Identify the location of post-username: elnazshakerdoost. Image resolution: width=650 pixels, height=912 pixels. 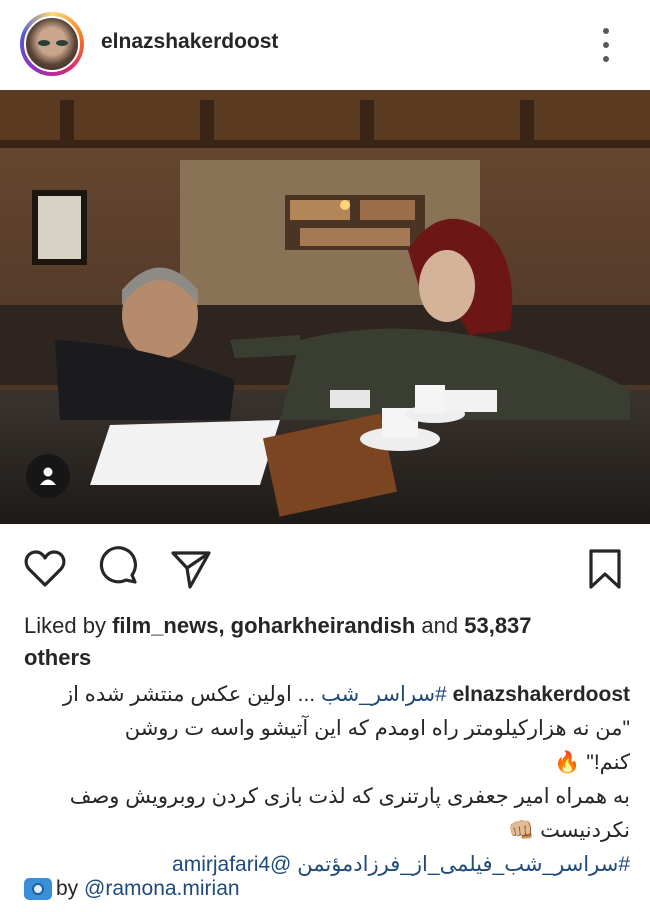
(189, 42).